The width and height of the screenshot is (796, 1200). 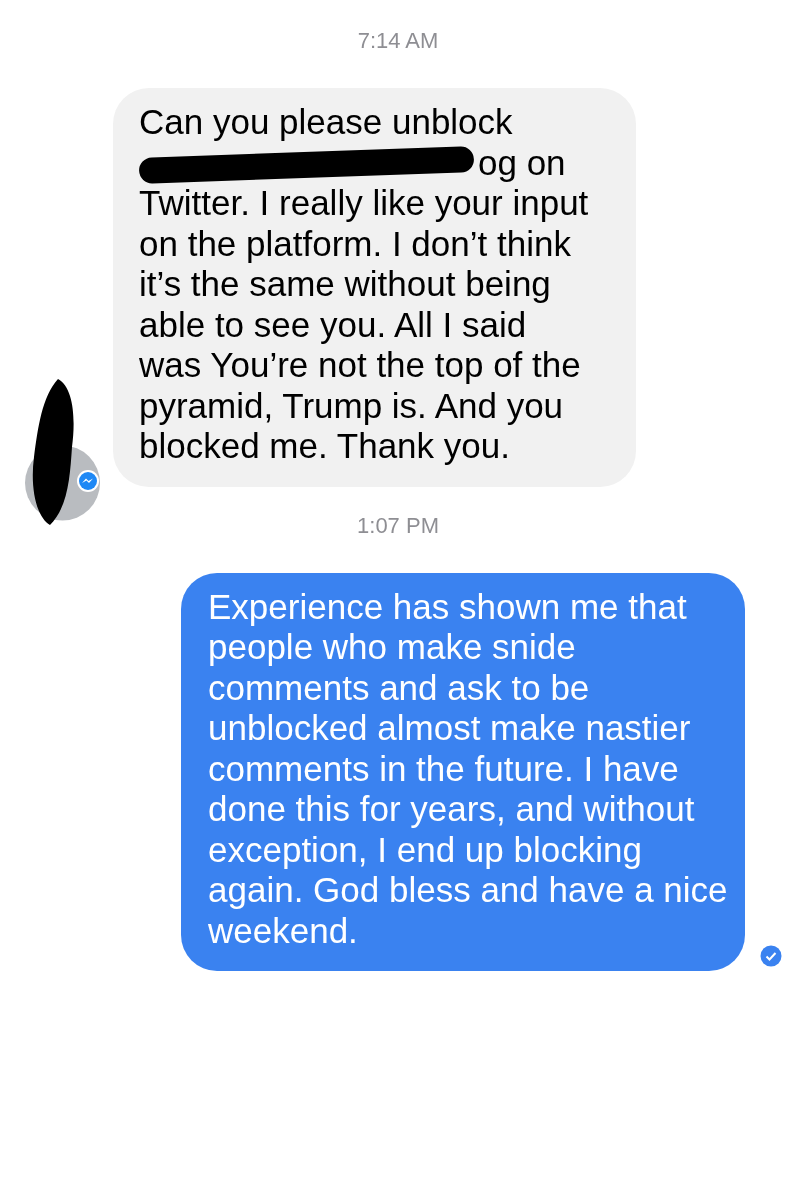 I want to click on timestamp: 1:07 PM, so click(x=398, y=525).